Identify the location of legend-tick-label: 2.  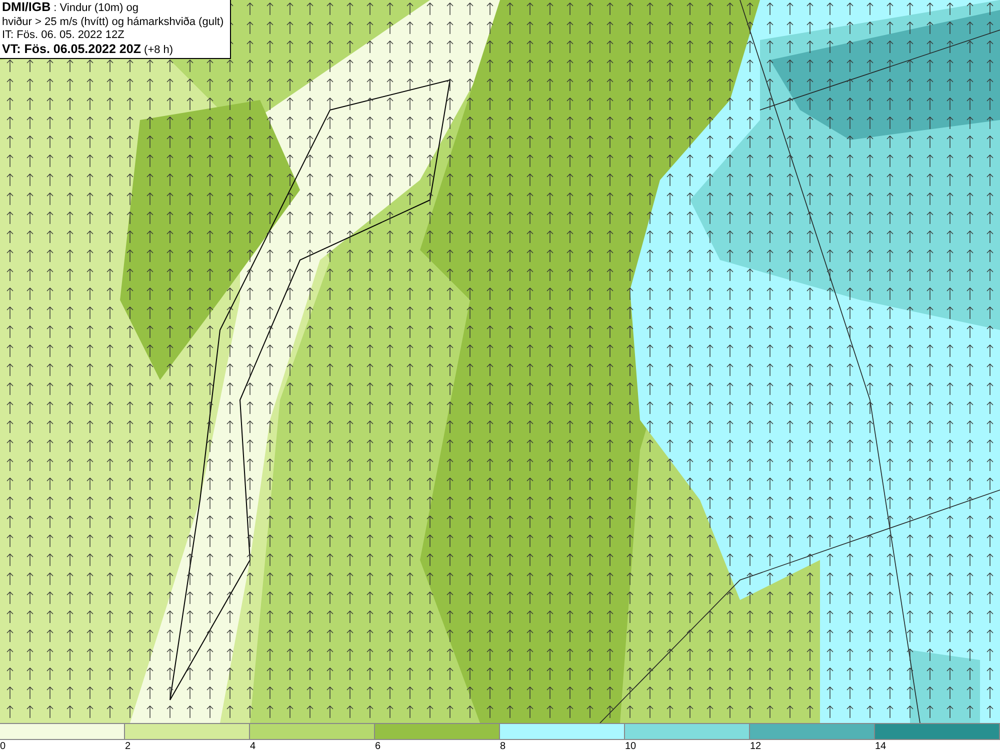
(128, 746).